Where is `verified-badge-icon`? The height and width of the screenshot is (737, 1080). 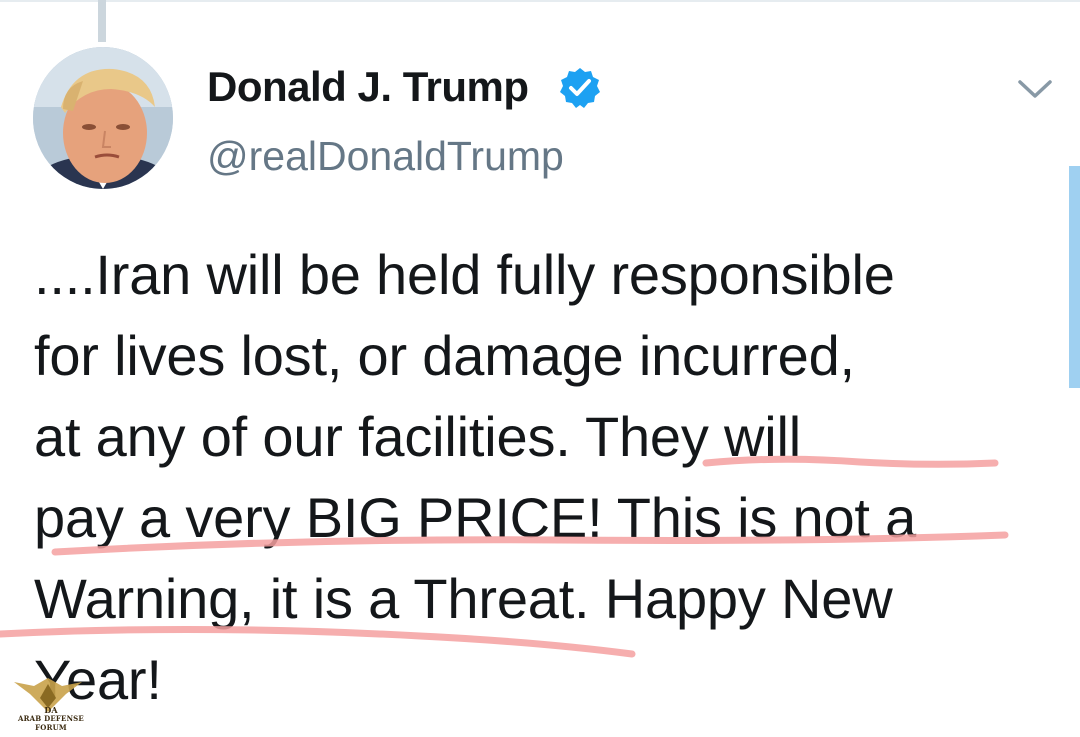 verified-badge-icon is located at coordinates (580, 88).